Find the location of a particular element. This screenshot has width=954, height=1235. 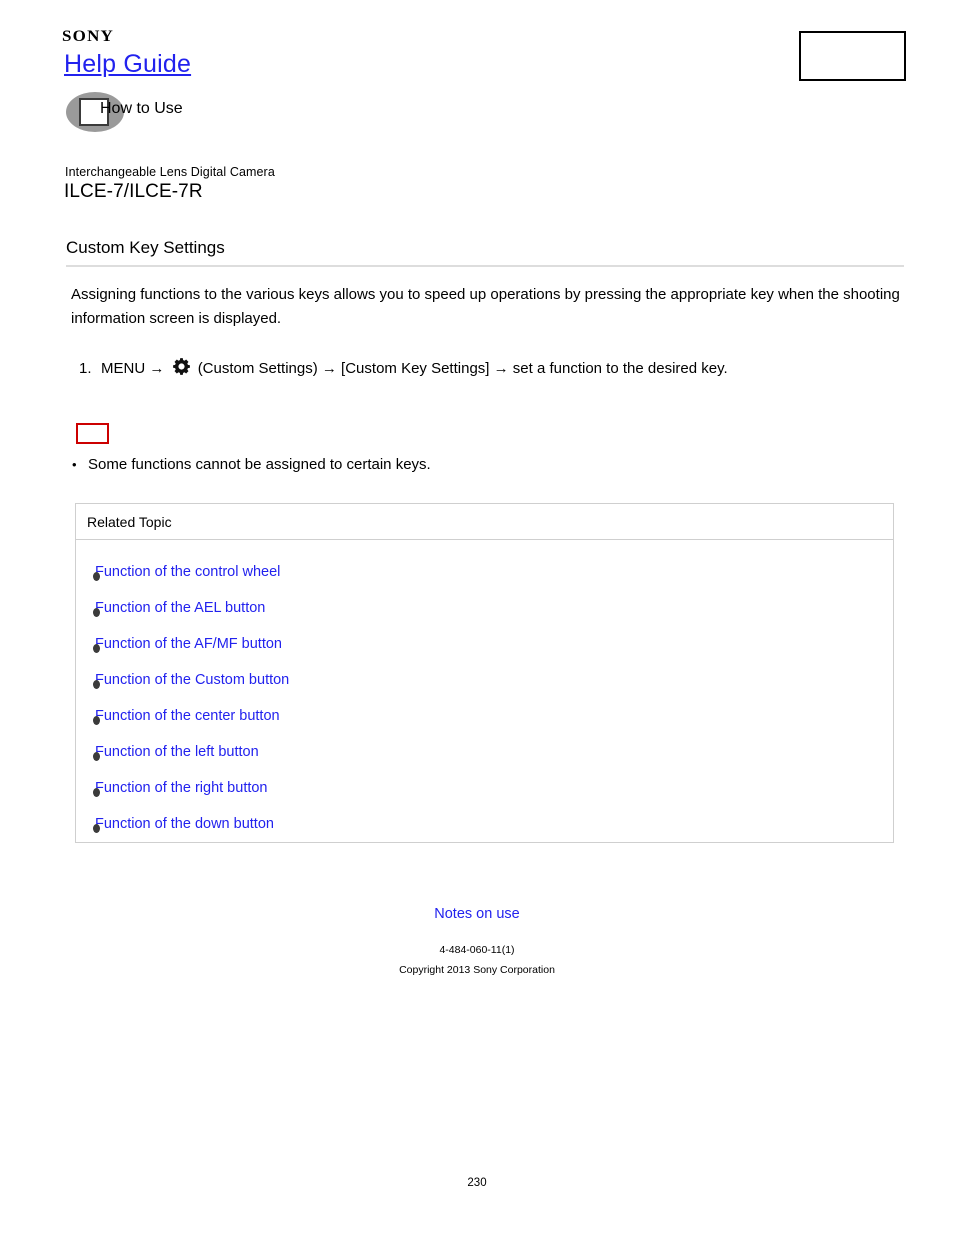

list-item: Function of the center button is located at coordinates (484, 716).